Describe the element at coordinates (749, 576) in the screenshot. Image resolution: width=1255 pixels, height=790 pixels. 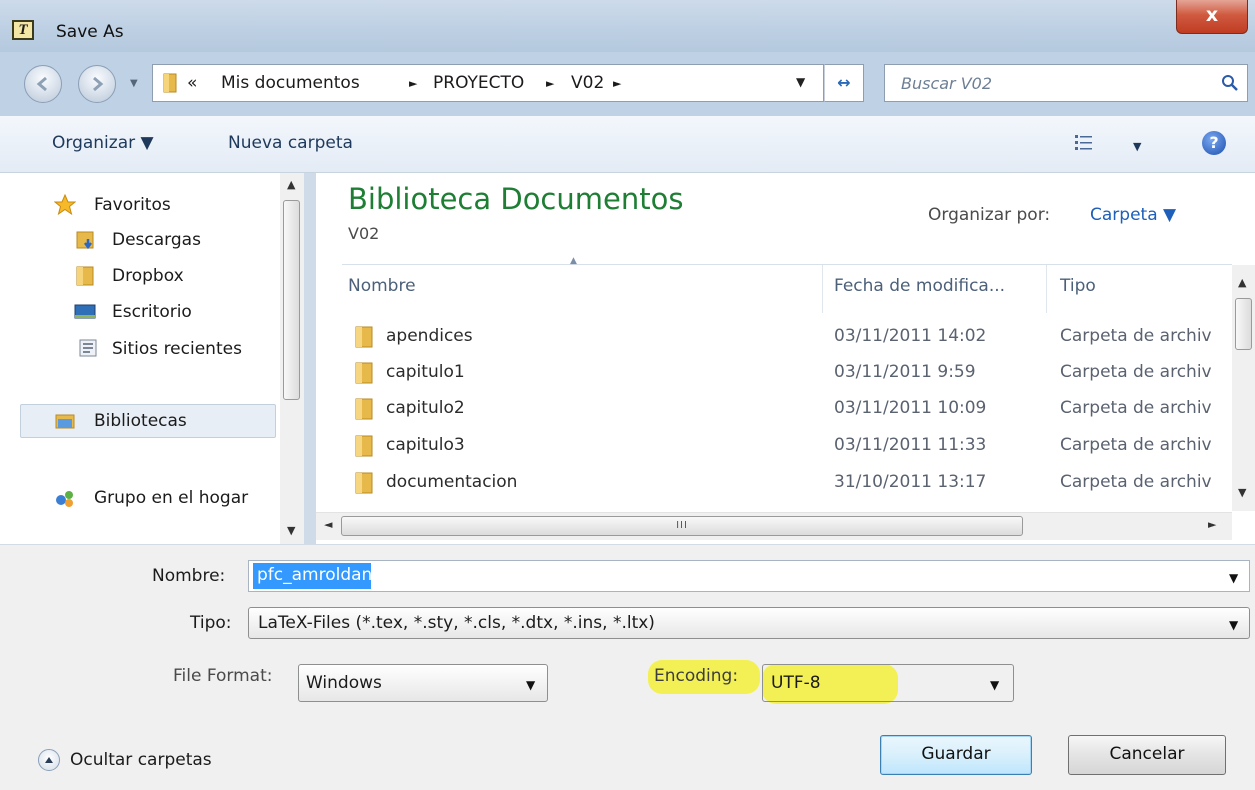
I see `filename-field` at that location.